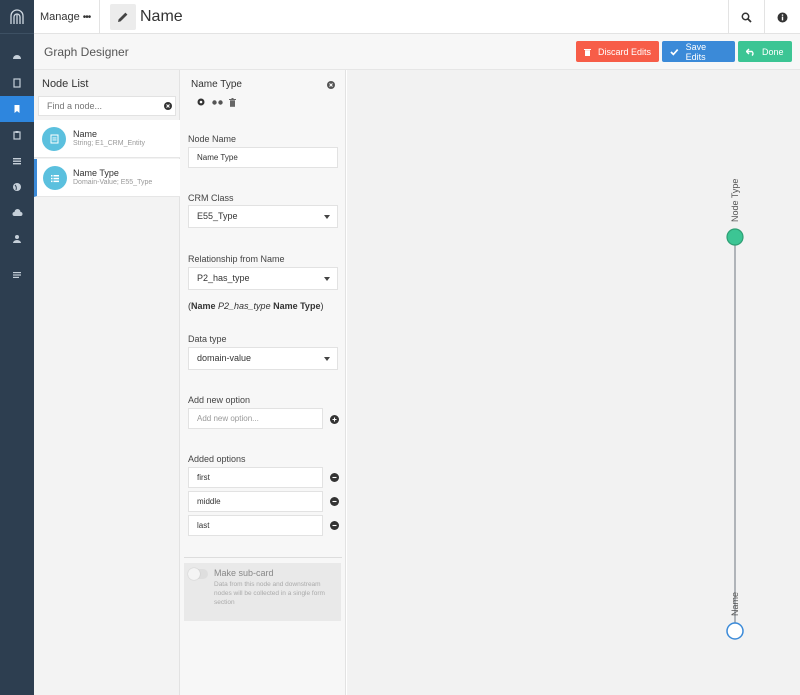 This screenshot has width=800, height=695. I want to click on cloud-icon, so click(17, 212).